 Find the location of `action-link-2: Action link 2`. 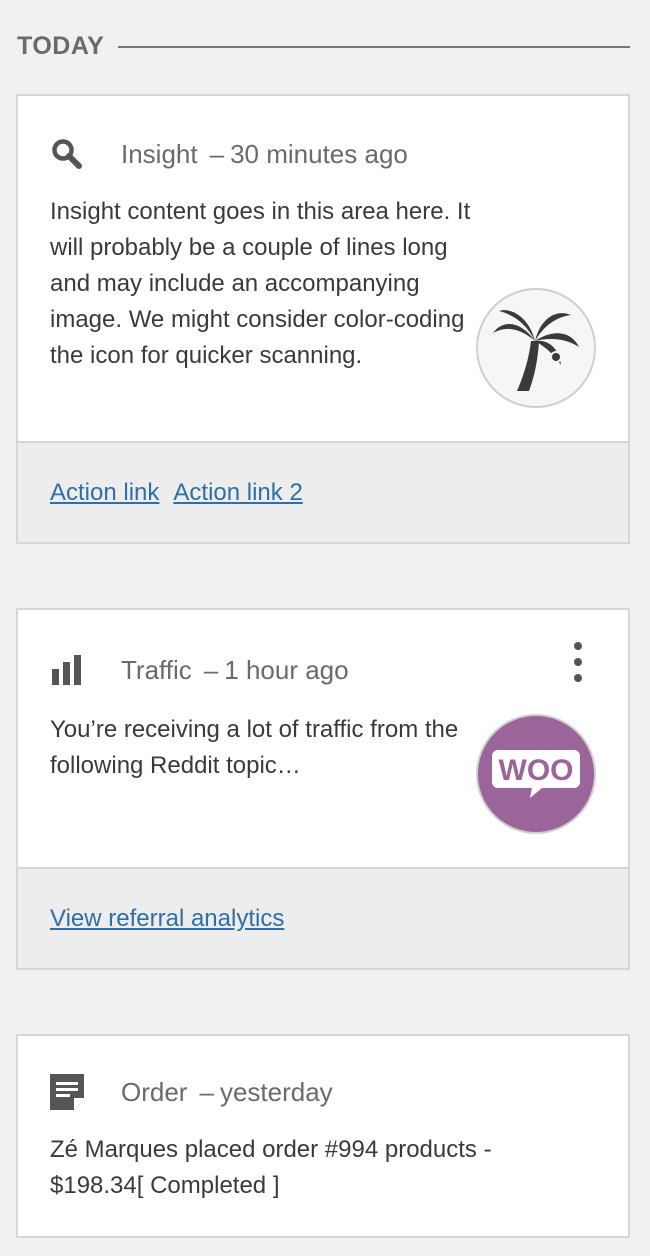

action-link-2: Action link 2 is located at coordinates (237, 493).